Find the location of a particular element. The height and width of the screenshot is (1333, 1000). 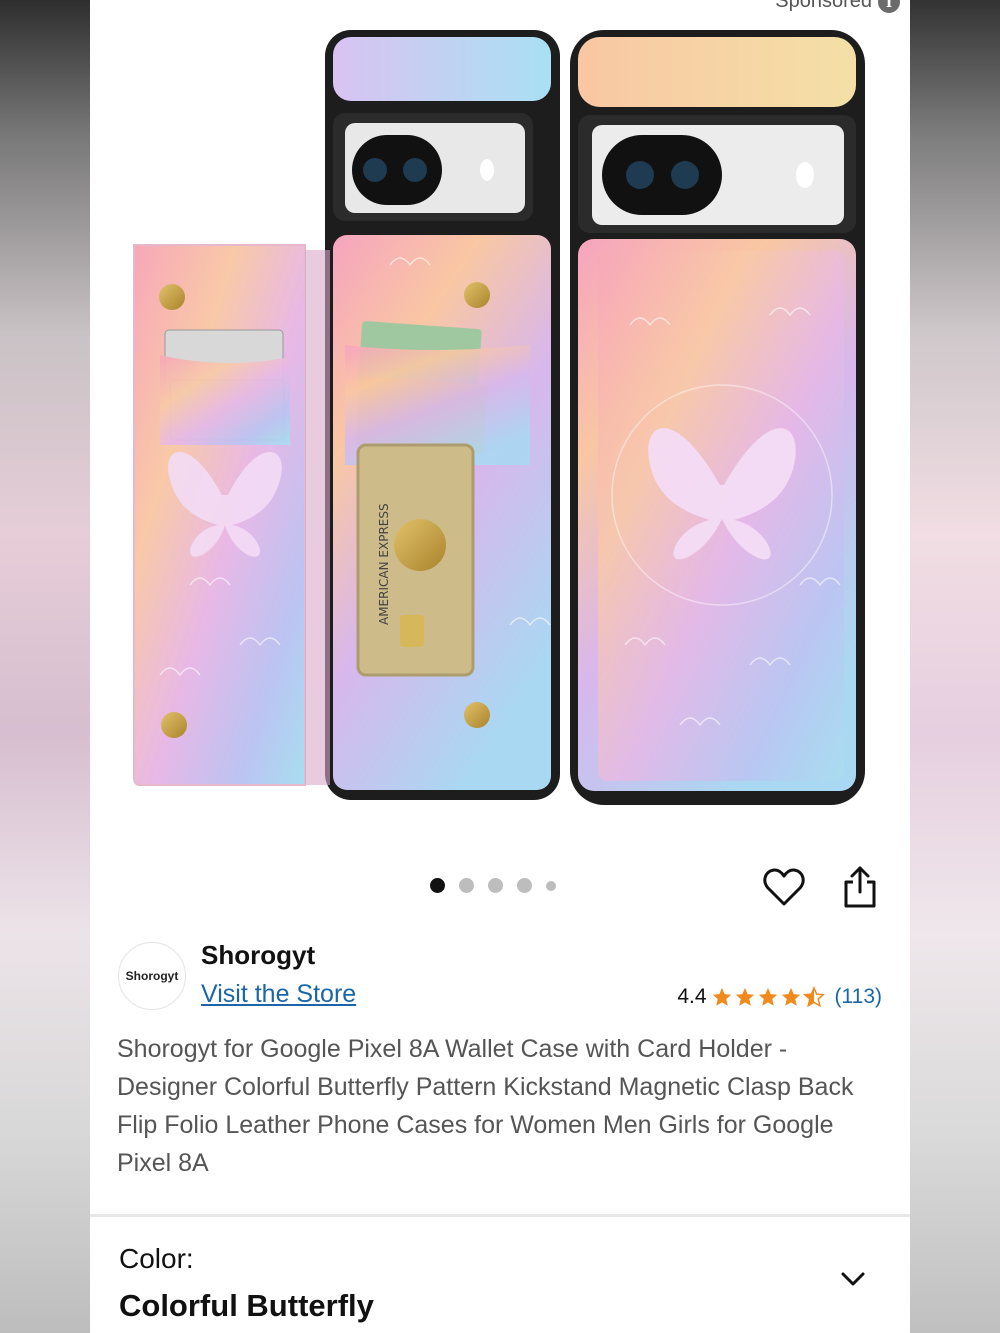

svg-text: AMERICAN EXPRESS is located at coordinates (384, 564).